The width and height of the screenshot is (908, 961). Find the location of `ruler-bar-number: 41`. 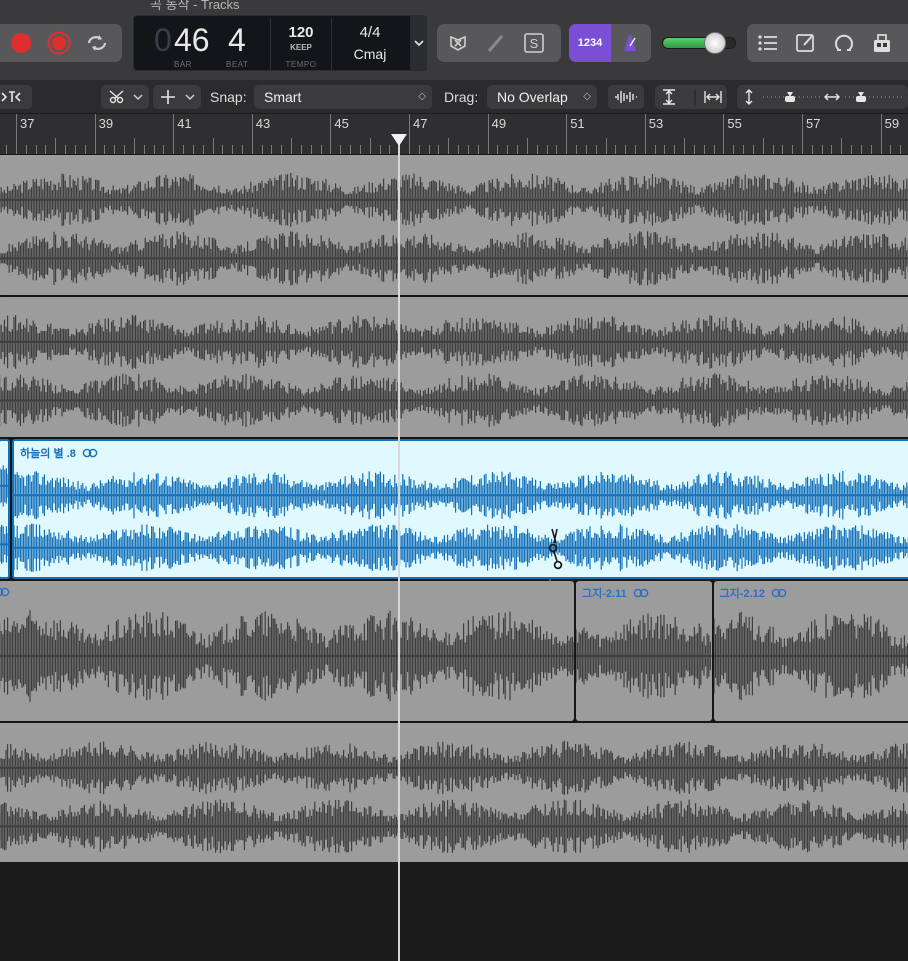

ruler-bar-number: 41 is located at coordinates (184, 123).